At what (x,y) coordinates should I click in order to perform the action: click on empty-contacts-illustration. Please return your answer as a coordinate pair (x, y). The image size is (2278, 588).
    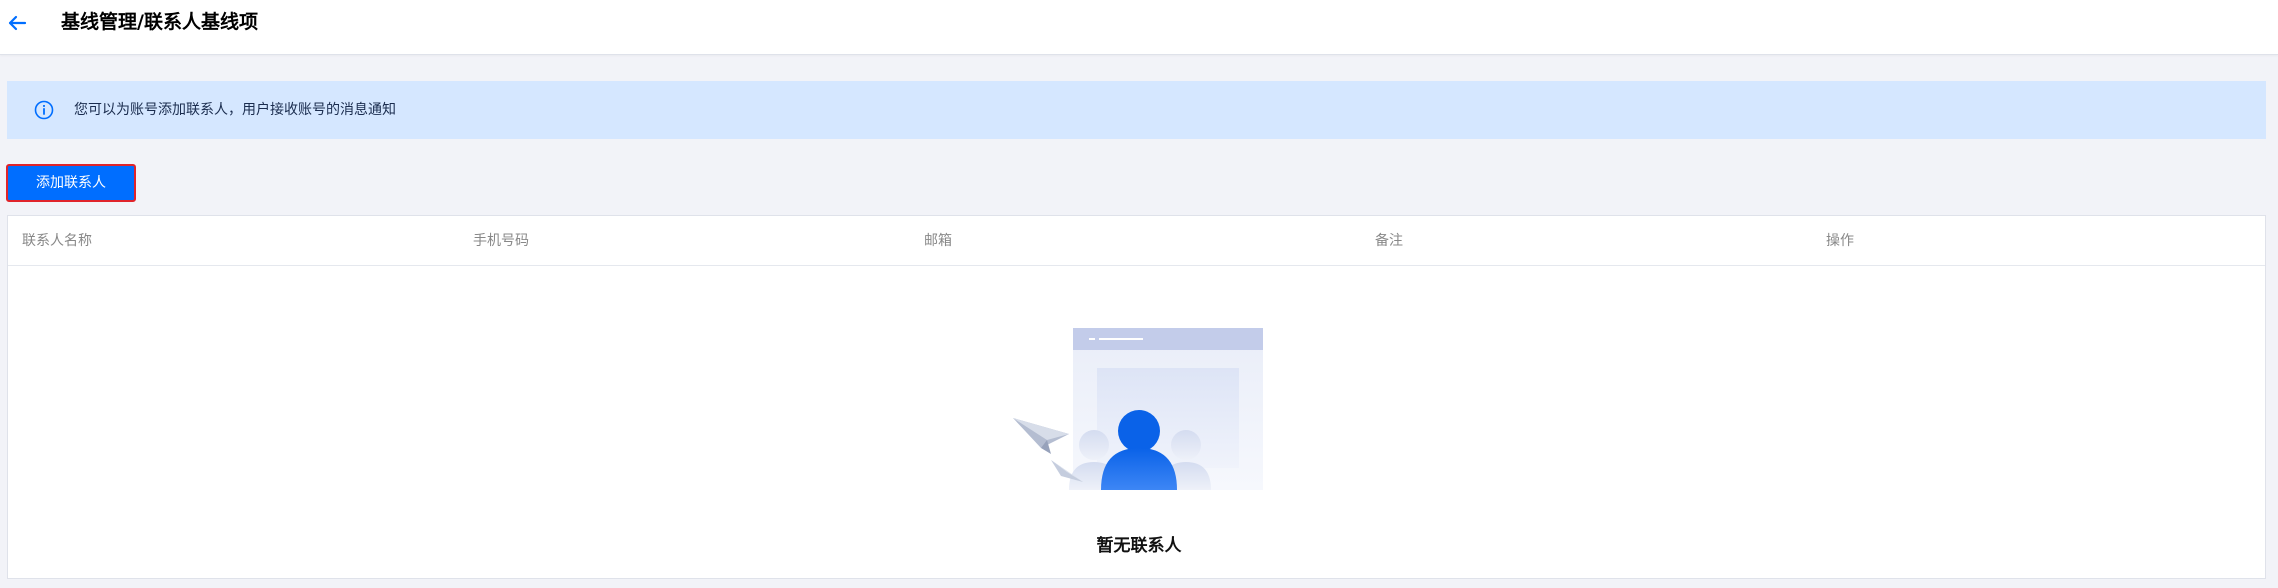
    Looking at the image, I should click on (1138, 409).